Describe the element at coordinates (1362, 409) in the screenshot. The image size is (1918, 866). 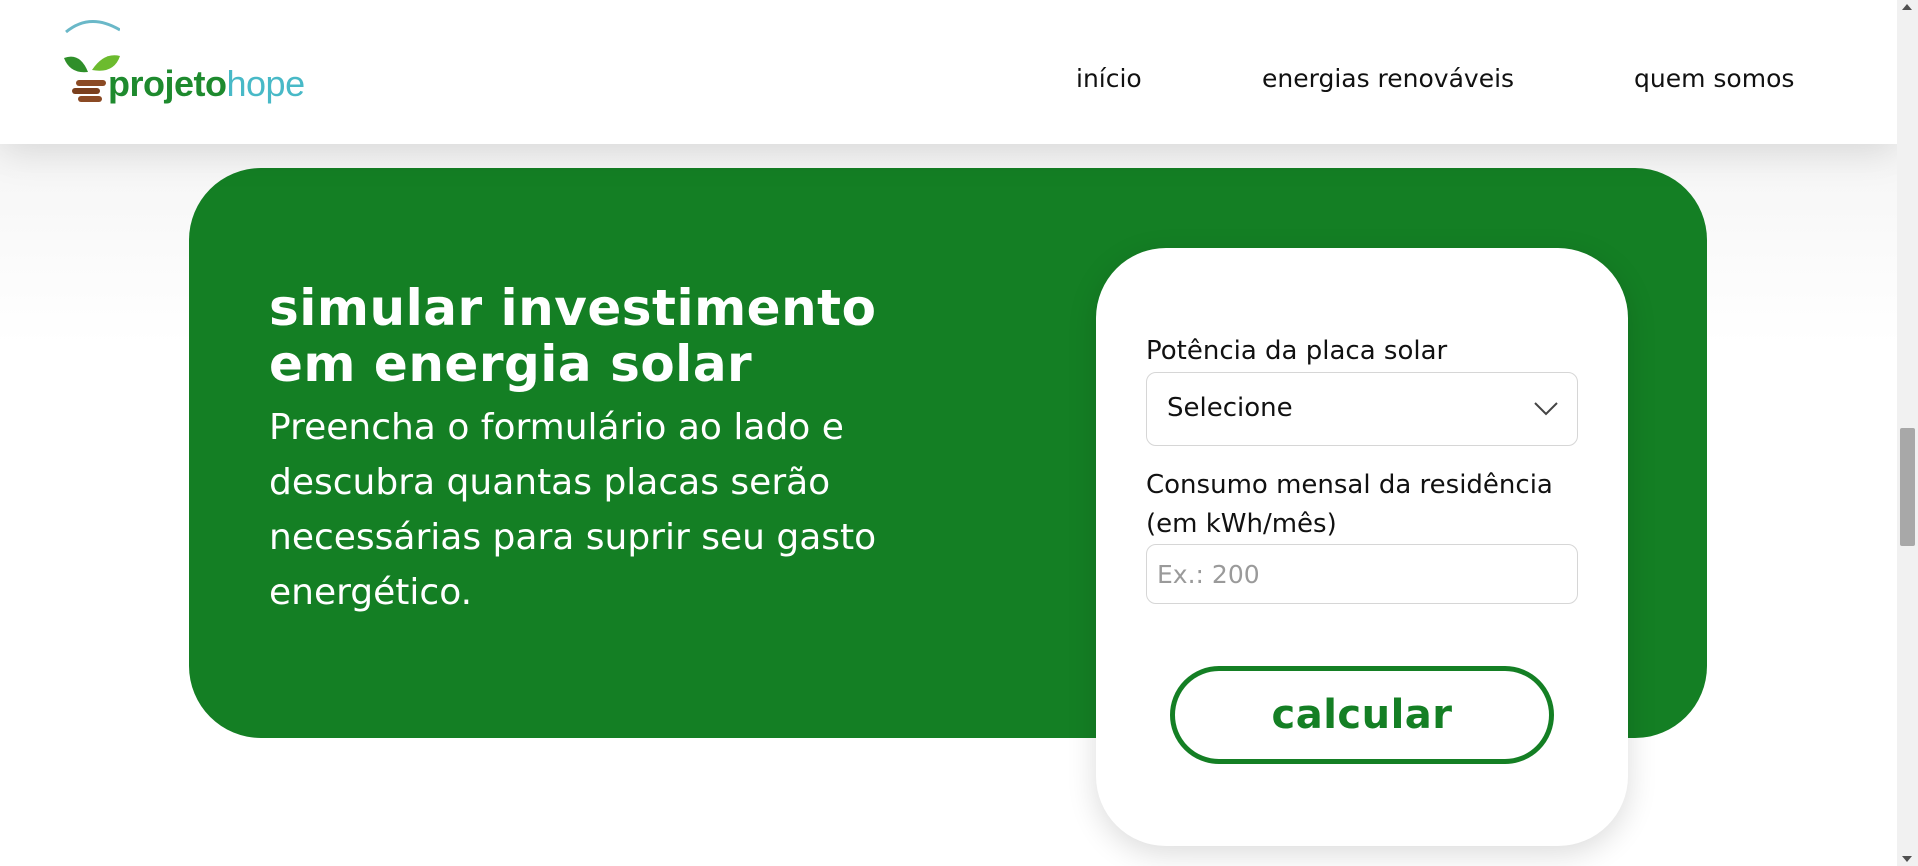
I see `power-select: Selecione` at that location.